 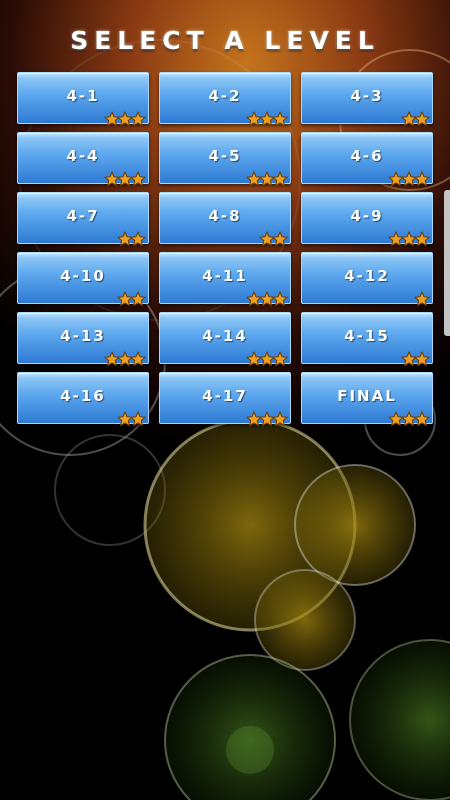 What do you see at coordinates (225, 96) in the screenshot?
I see `level-label: 4-2` at bounding box center [225, 96].